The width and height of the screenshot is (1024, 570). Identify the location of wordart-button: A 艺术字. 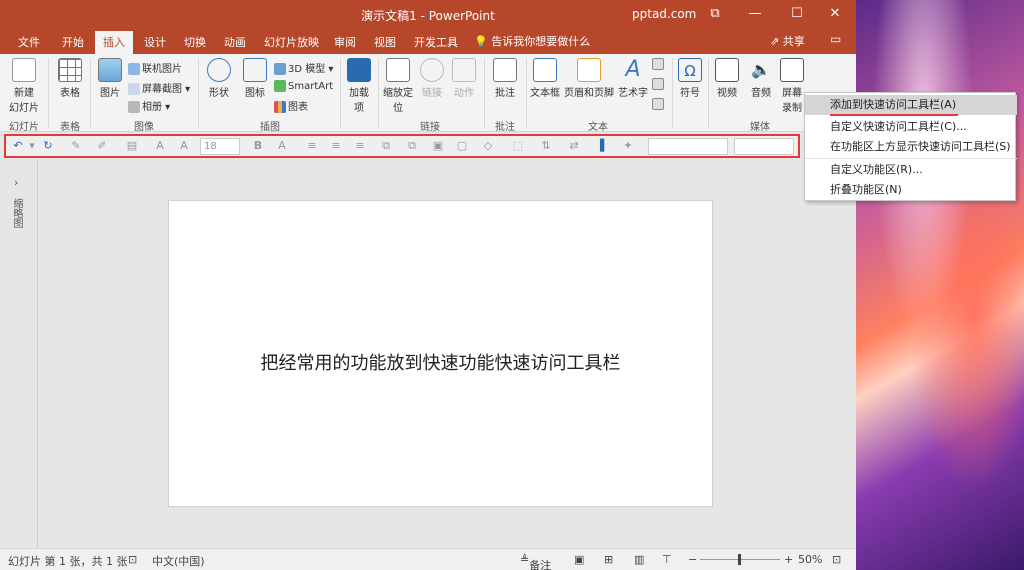
(633, 78).